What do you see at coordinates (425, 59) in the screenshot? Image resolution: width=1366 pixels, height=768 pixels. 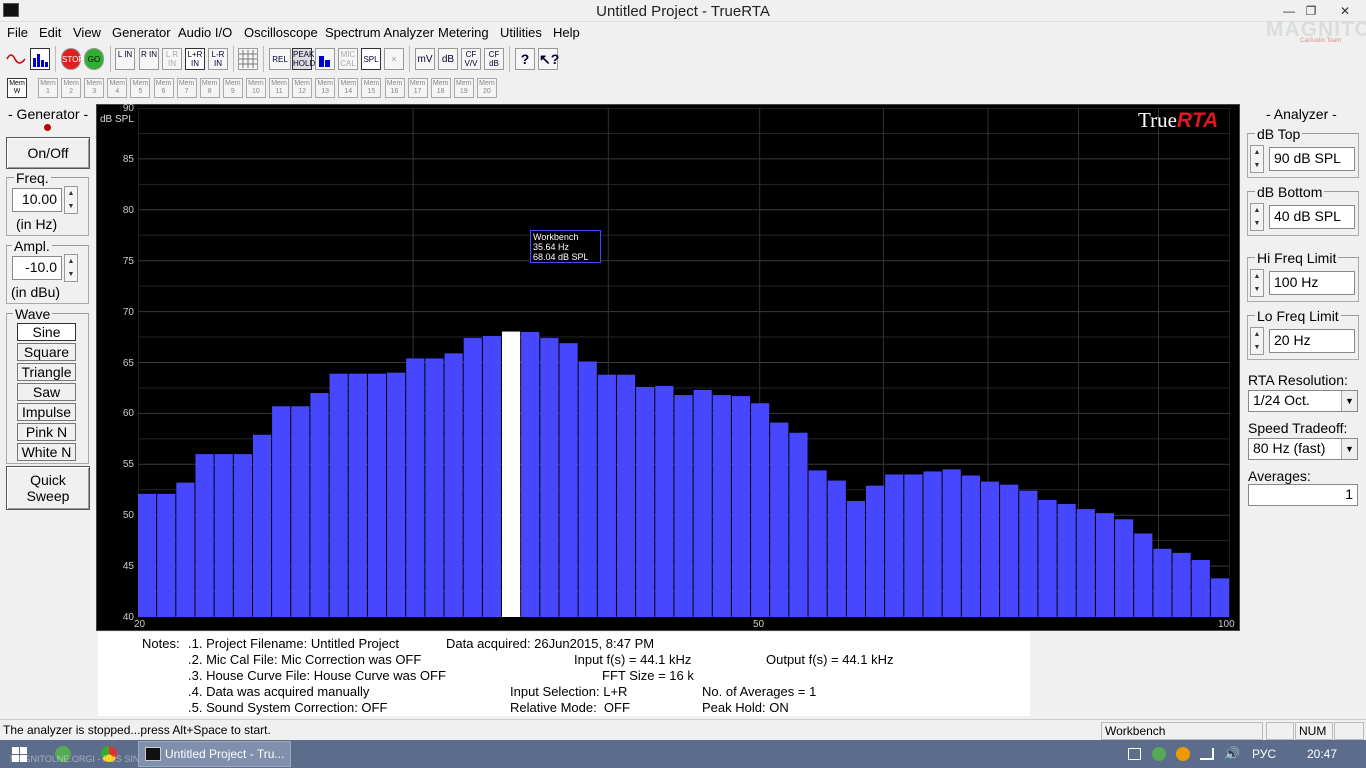 I see `mv-button: mV` at bounding box center [425, 59].